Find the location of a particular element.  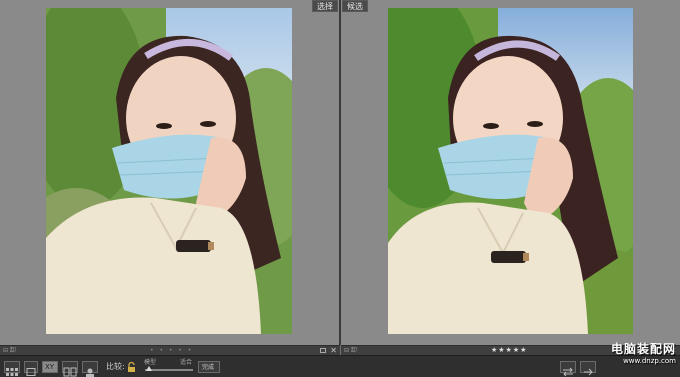

people-view-button is located at coordinates (90, 369).